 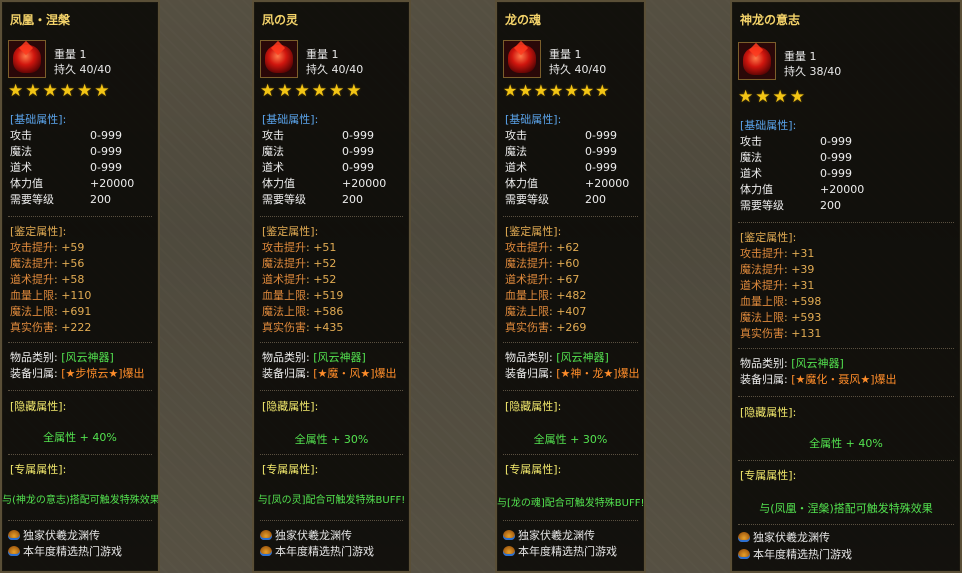 What do you see at coordinates (546, 295) in the screenshot?
I see `identify-attr-row: 血量上限: +482` at bounding box center [546, 295].